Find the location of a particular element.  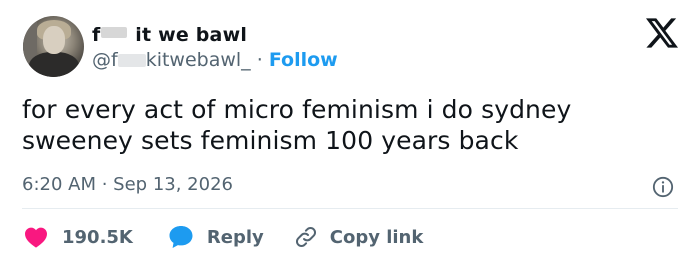

display-name-suffix: it we bawl is located at coordinates (191, 35).